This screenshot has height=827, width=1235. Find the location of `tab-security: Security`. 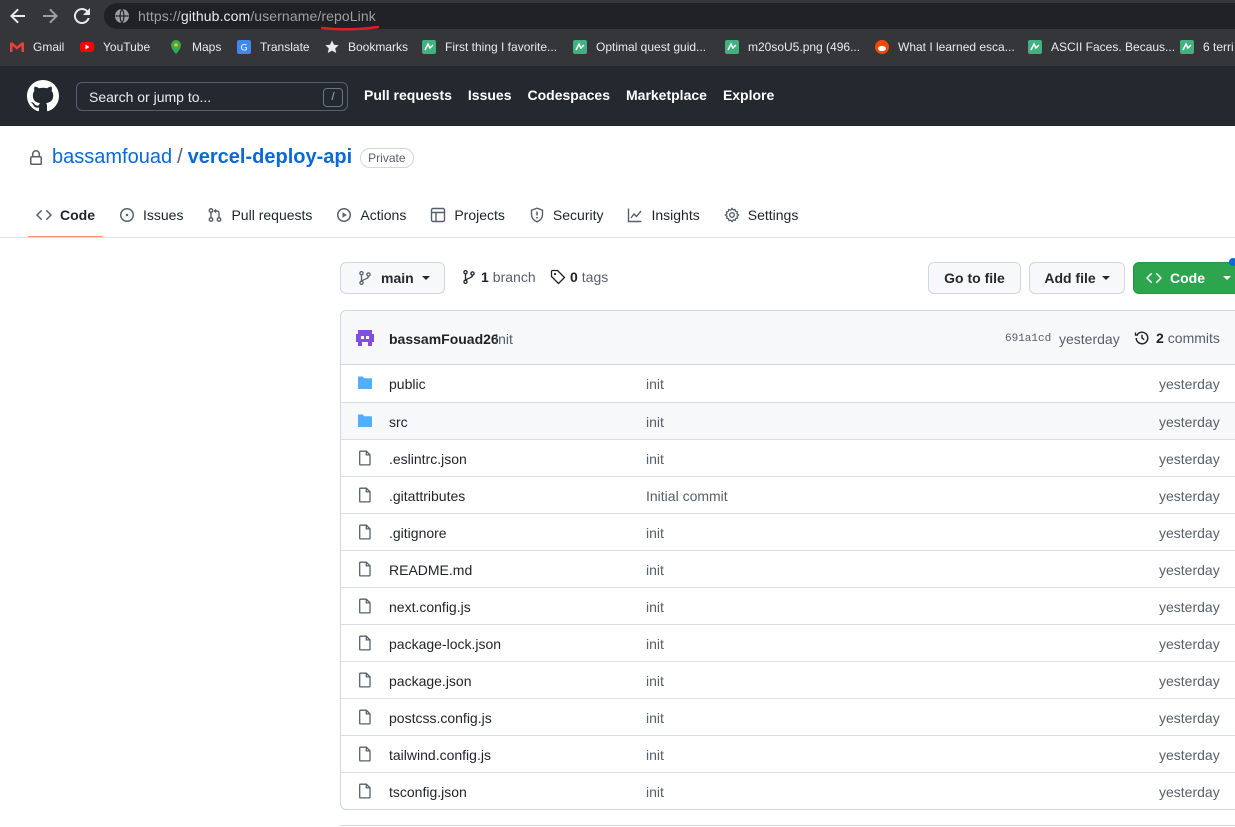

tab-security: Security is located at coordinates (566, 215).